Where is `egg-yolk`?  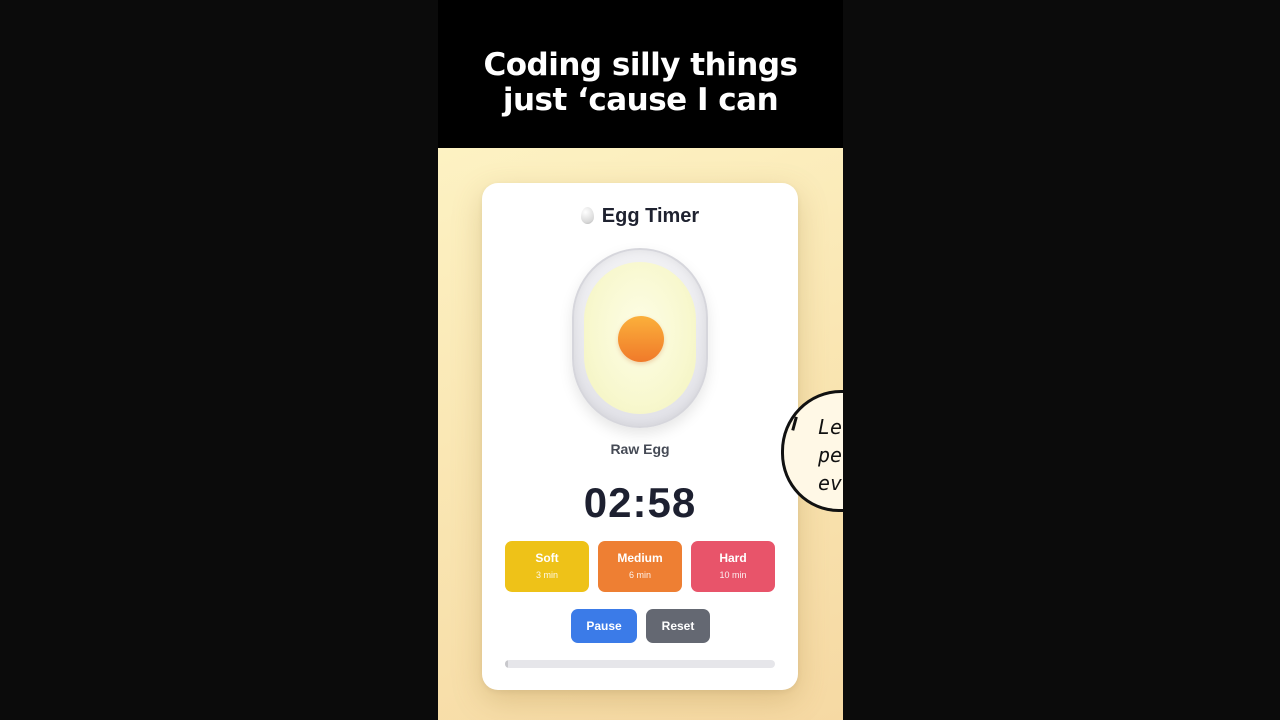
egg-yolk is located at coordinates (641, 339).